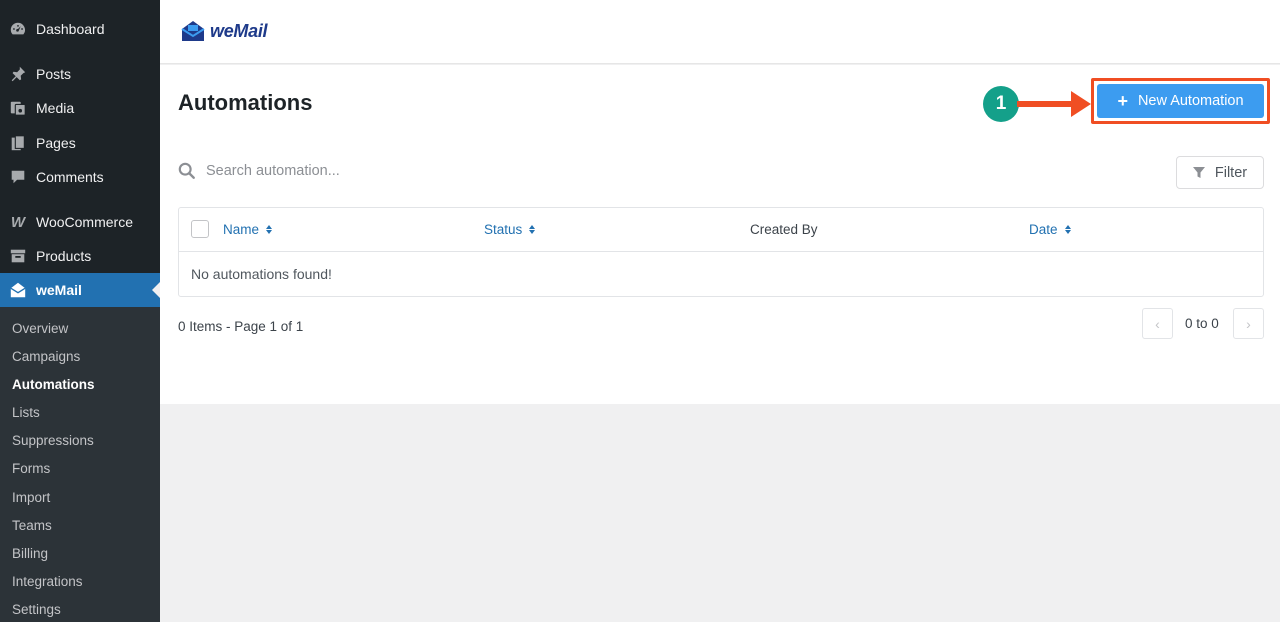 The width and height of the screenshot is (1280, 622). What do you see at coordinates (18, 290) in the screenshot?
I see `envelope-icon` at bounding box center [18, 290].